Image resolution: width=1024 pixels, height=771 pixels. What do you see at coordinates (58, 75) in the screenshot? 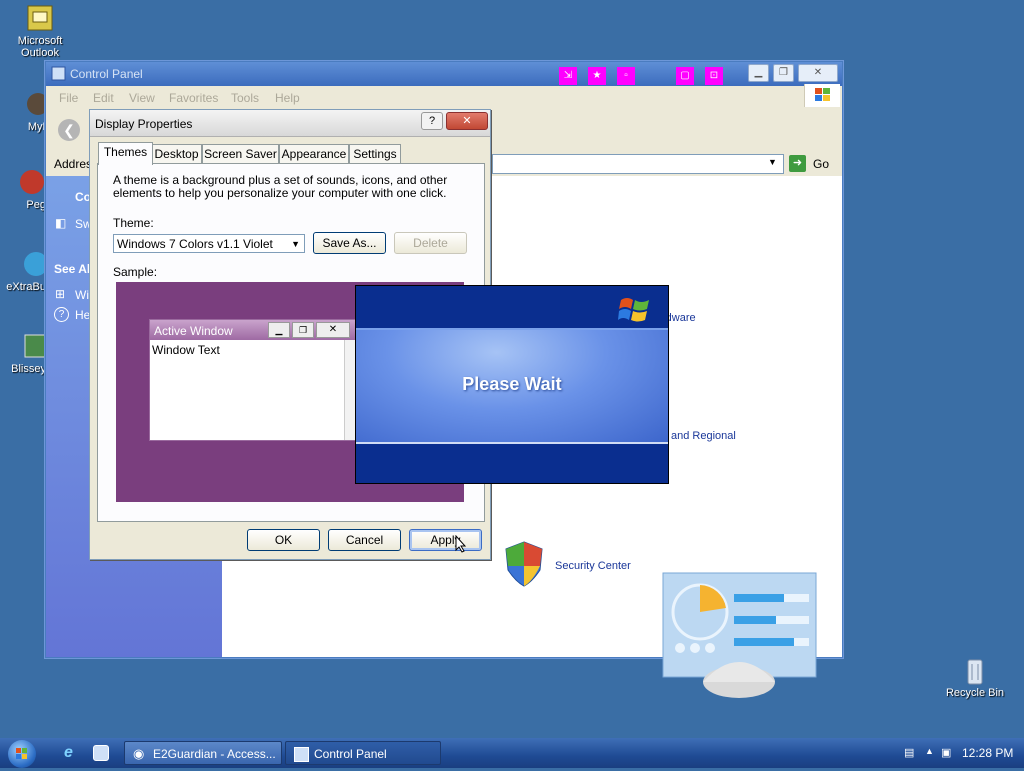
I see `control-panel-icon` at bounding box center [58, 75].